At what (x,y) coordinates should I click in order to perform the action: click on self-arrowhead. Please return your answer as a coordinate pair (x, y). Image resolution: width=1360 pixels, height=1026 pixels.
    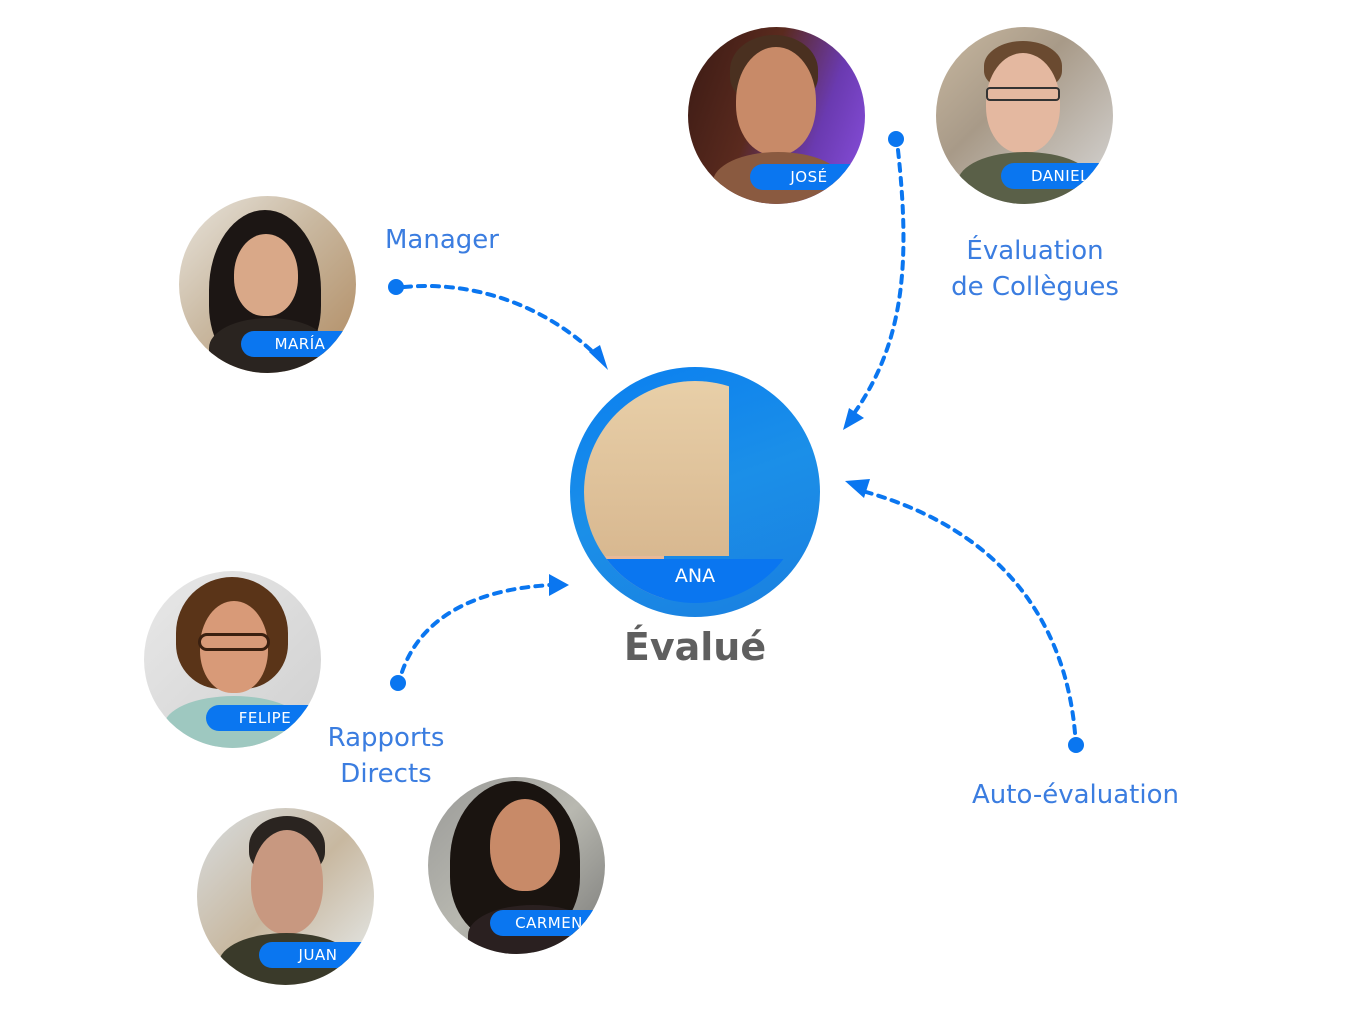
    Looking at the image, I should click on (857, 488).